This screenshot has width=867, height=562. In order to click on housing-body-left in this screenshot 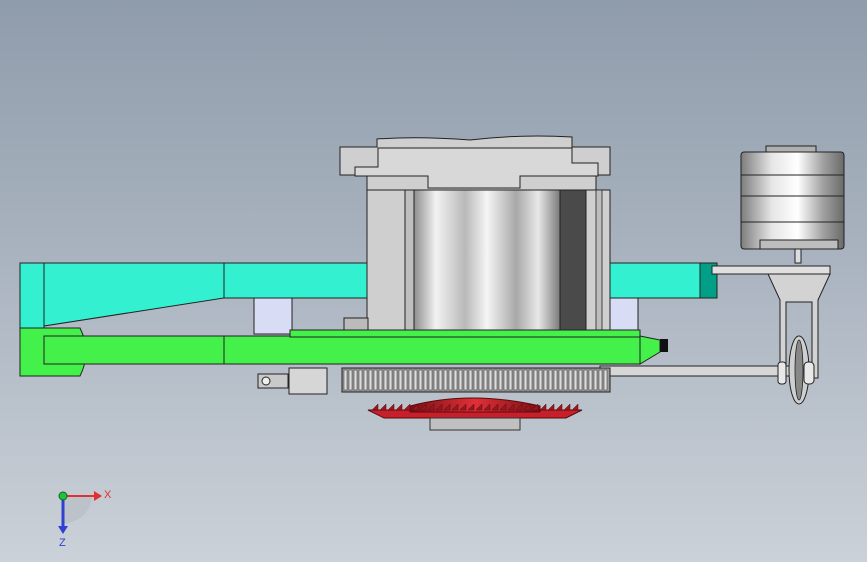, I will do `click(386, 260)`.